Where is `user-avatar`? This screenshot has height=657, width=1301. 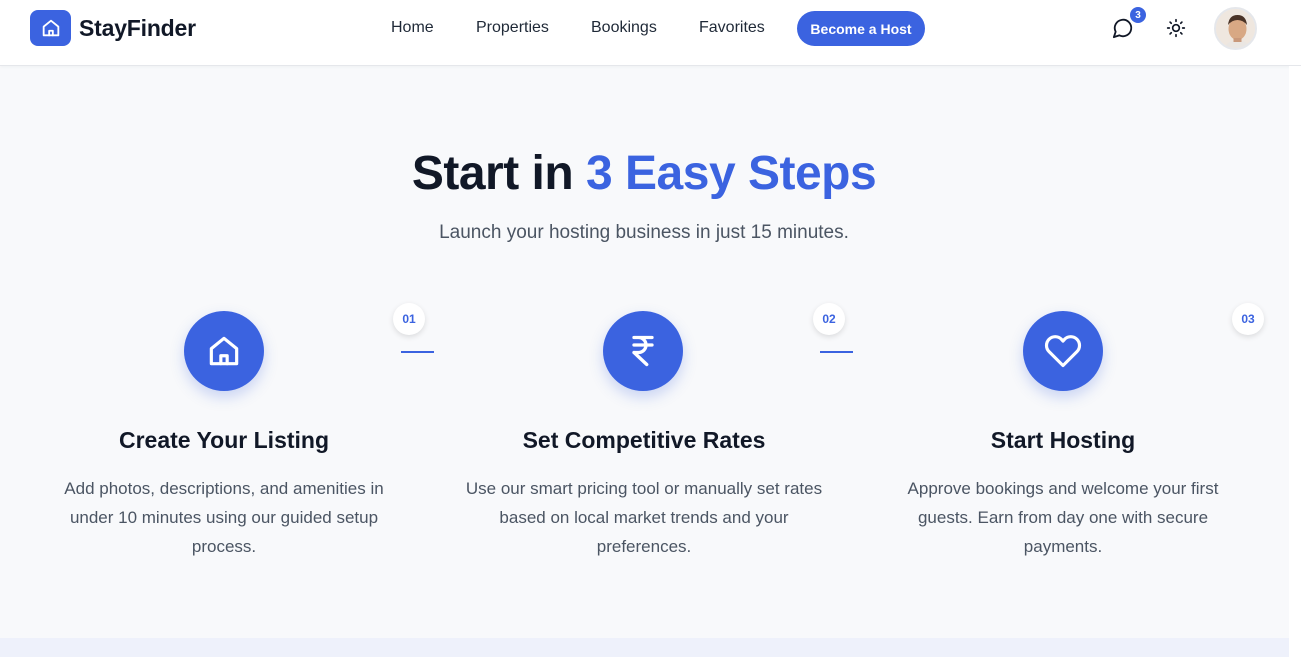
user-avatar is located at coordinates (1235, 28).